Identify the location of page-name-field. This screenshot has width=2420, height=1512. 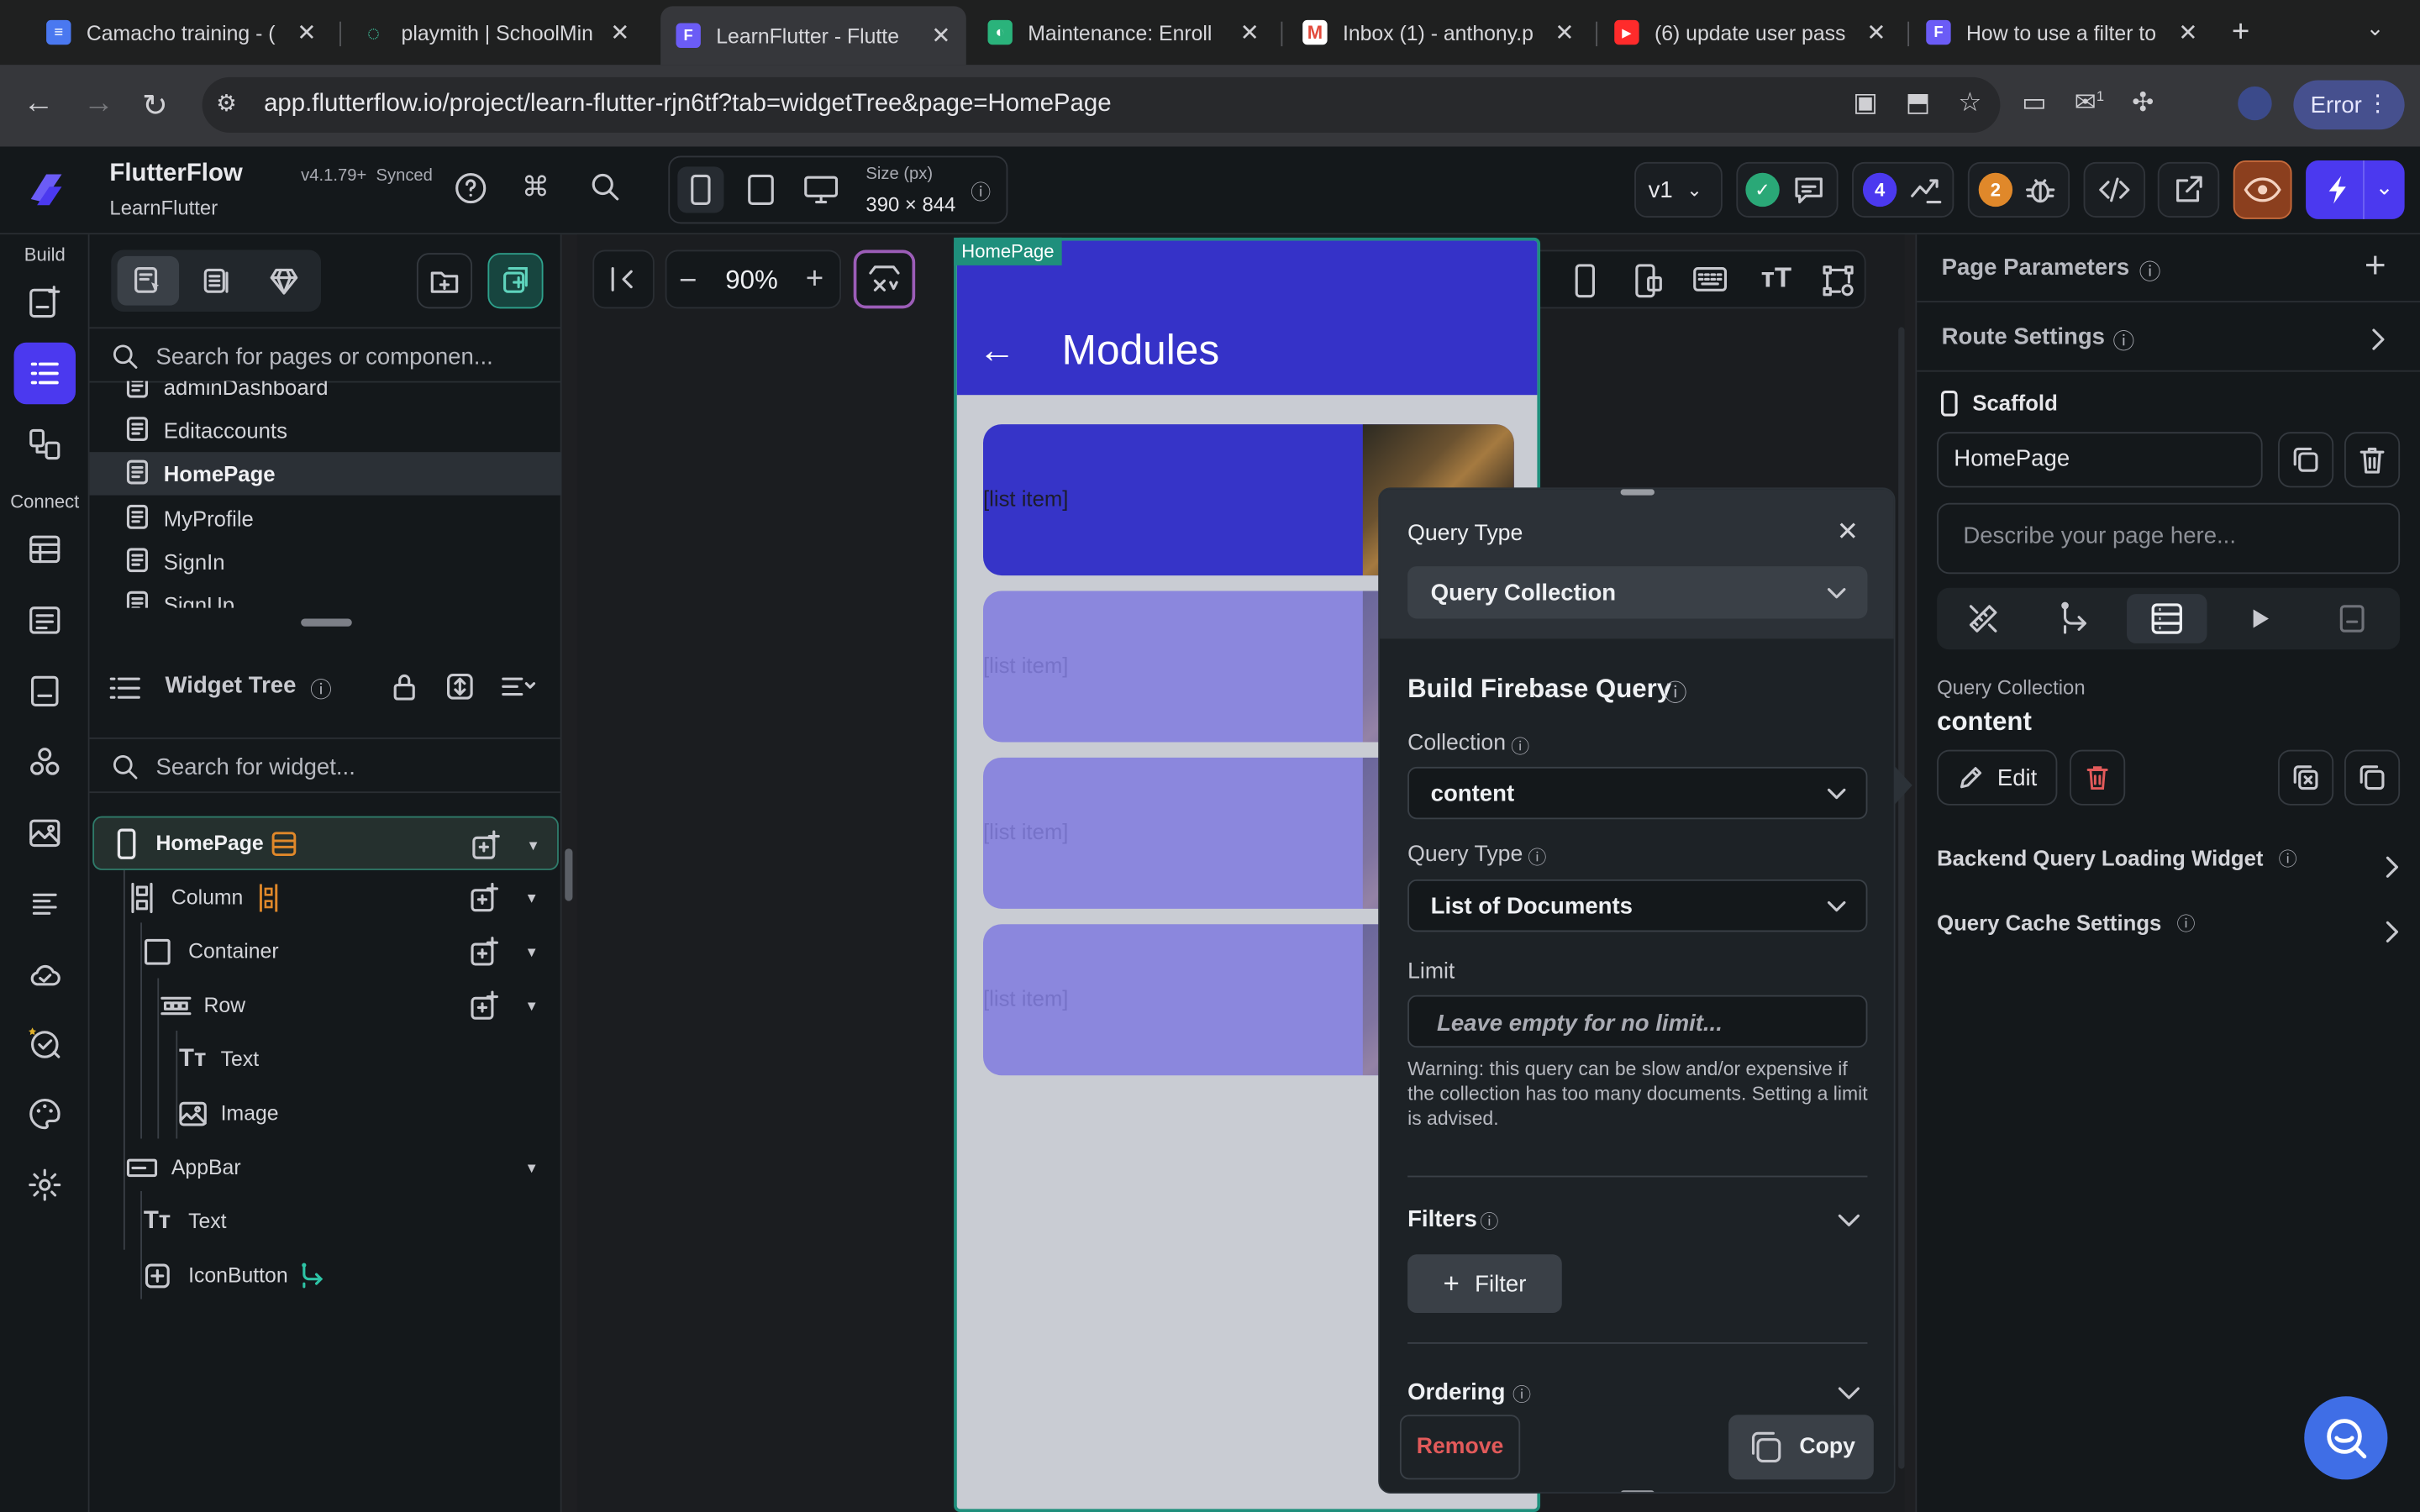
(2100, 460).